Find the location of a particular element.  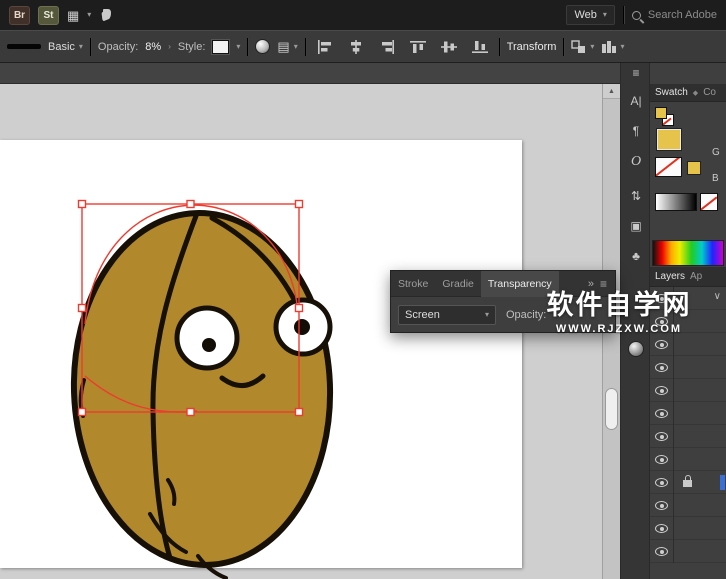

blend-mode-value: Screen is located at coordinates (422, 315).